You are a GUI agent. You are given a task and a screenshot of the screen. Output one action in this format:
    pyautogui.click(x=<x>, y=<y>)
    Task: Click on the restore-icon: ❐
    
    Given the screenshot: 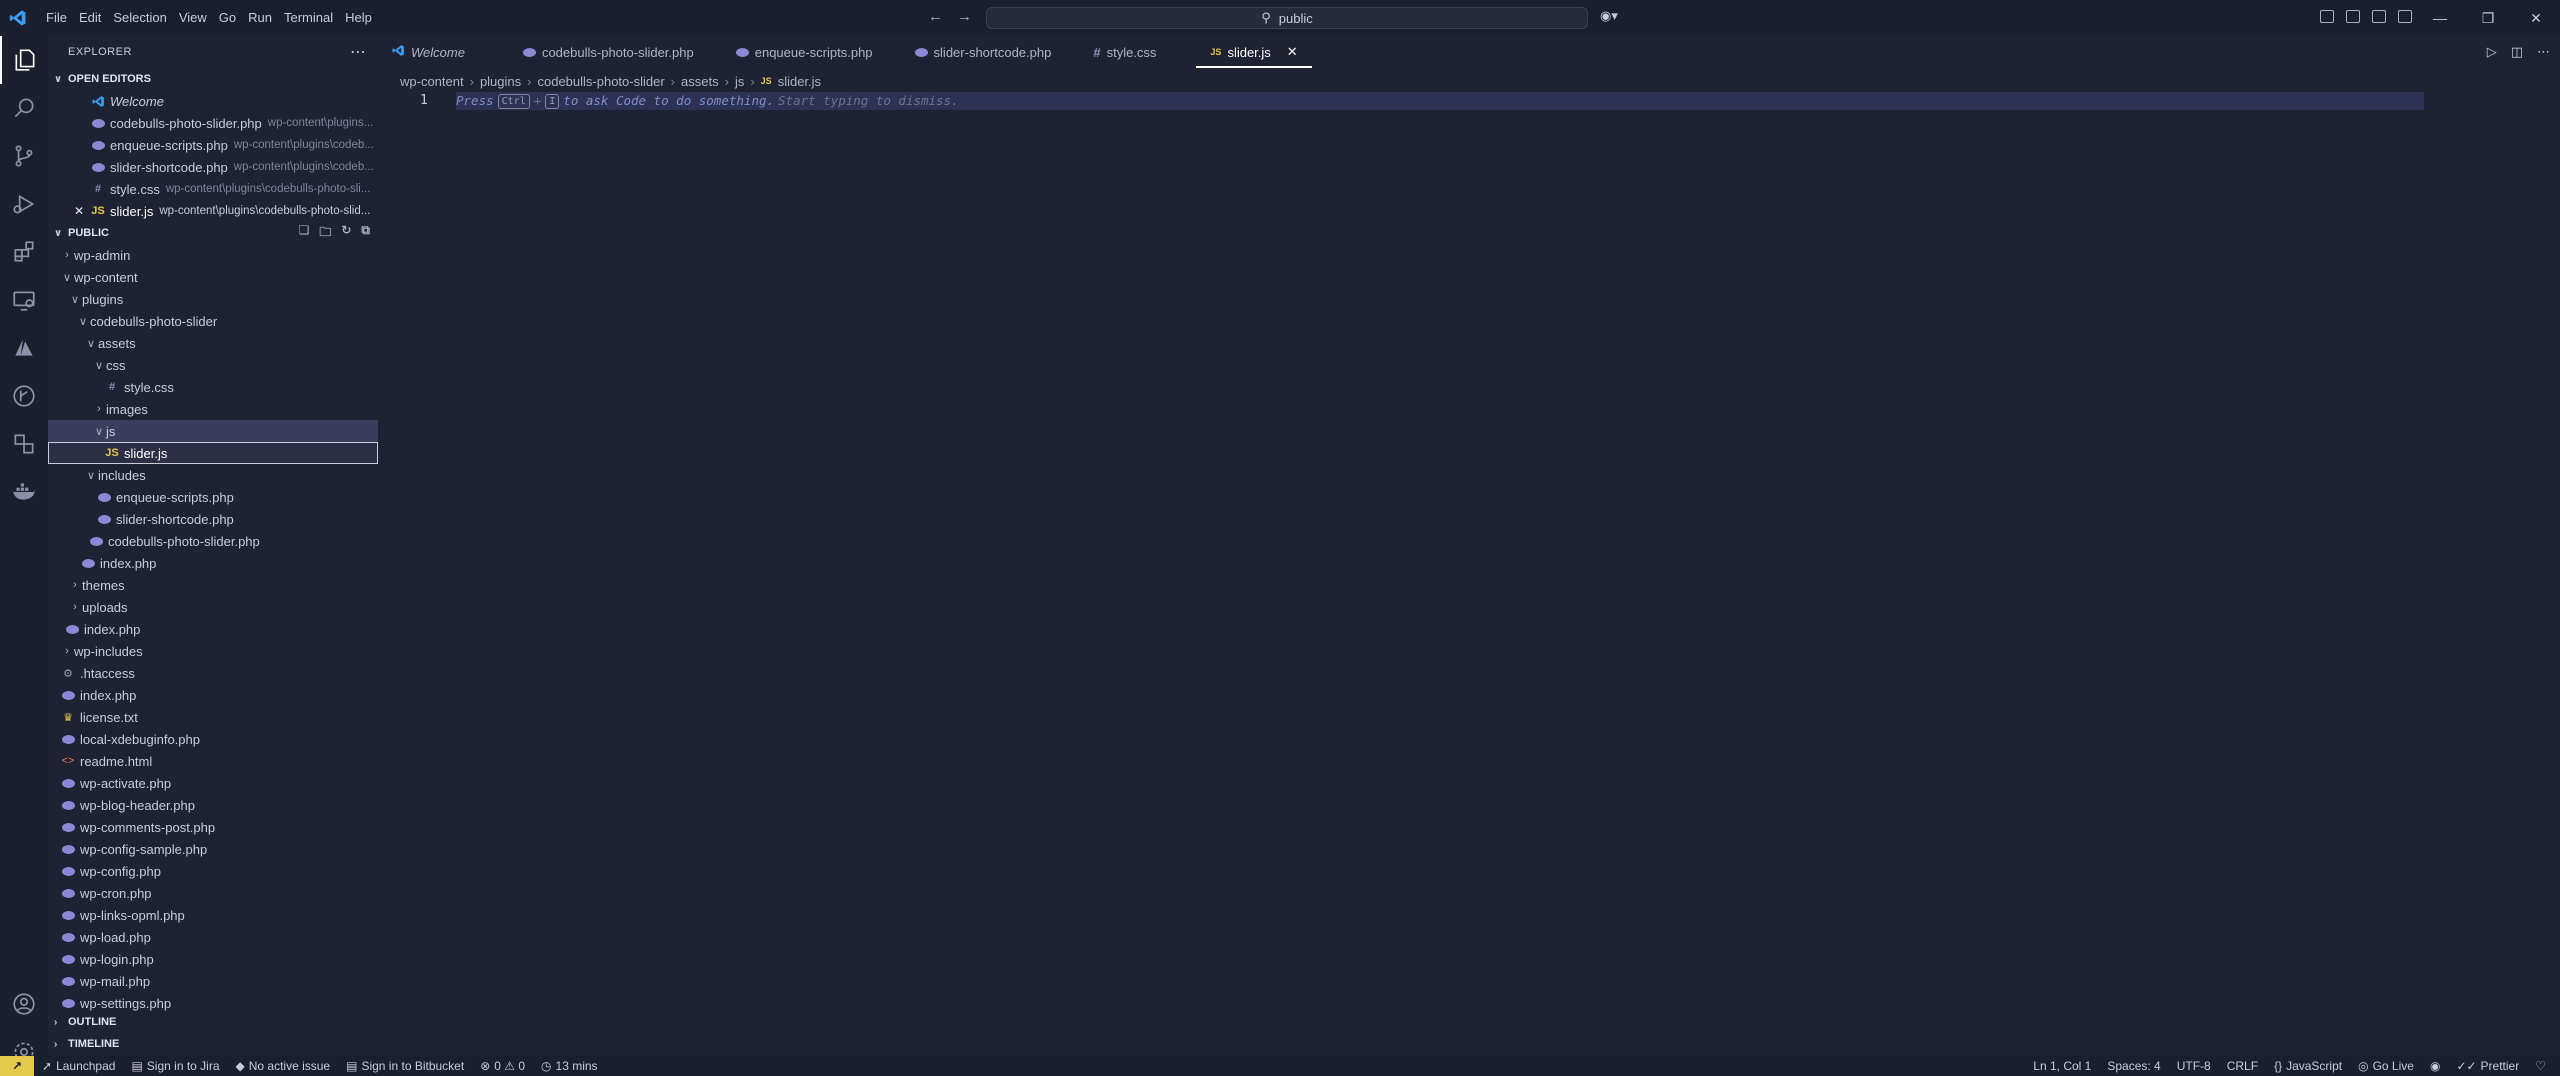 What is the action you would take?
    pyautogui.click(x=2488, y=18)
    